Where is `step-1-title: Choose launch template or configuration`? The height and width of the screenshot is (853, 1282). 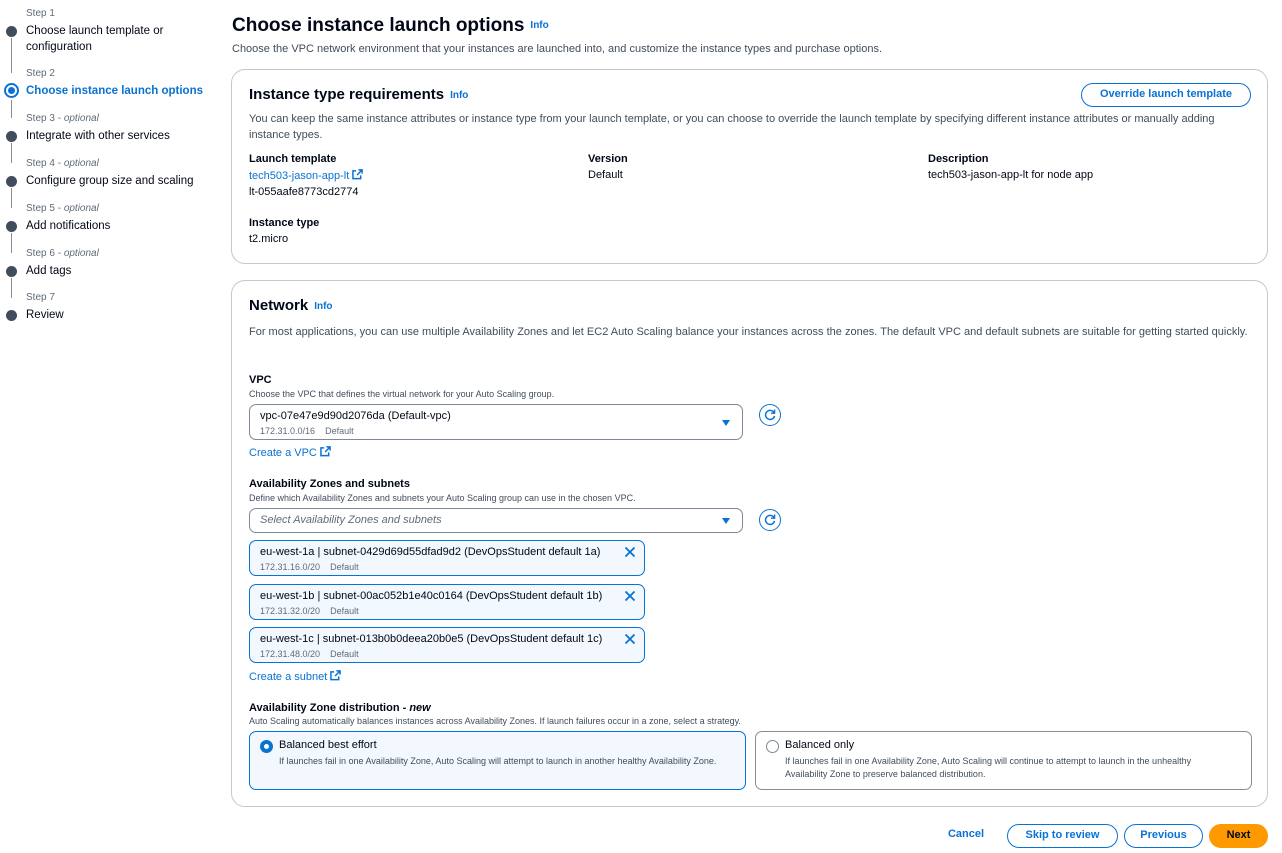 step-1-title: Choose launch template or configuration is located at coordinates (116, 39).